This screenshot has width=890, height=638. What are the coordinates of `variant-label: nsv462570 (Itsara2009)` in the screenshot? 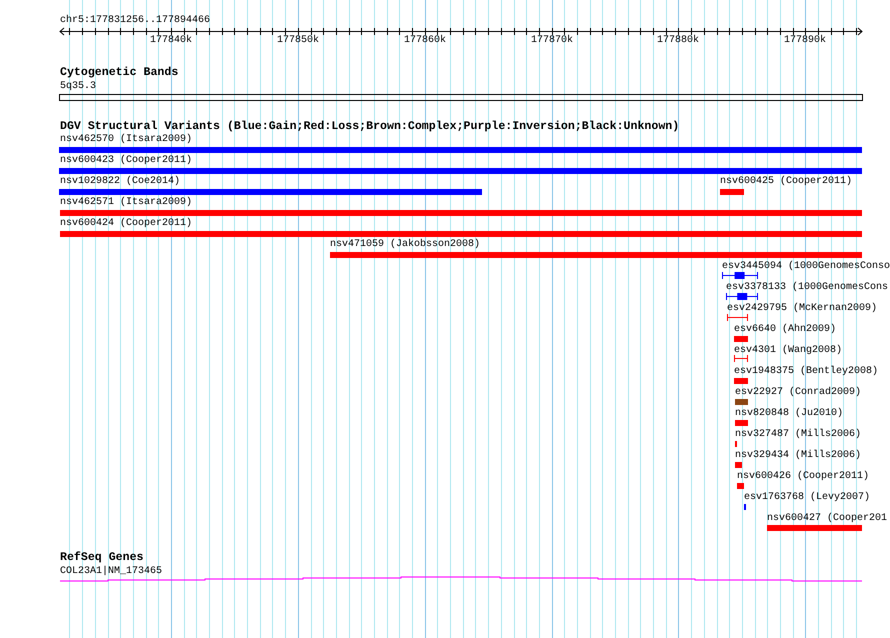 It's located at (126, 139).